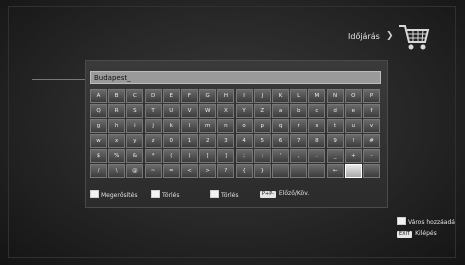 The image size is (465, 265). I want to click on keyboard-key: f, so click(371, 111).